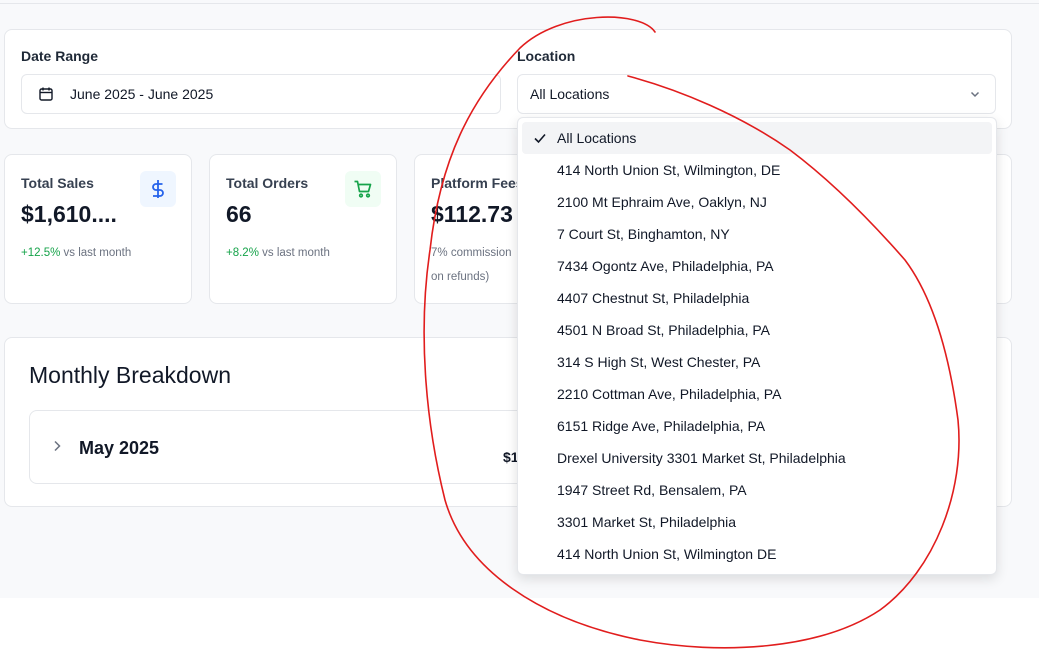  I want to click on location-option: 314 S High St, West Chester, PA, so click(757, 362).